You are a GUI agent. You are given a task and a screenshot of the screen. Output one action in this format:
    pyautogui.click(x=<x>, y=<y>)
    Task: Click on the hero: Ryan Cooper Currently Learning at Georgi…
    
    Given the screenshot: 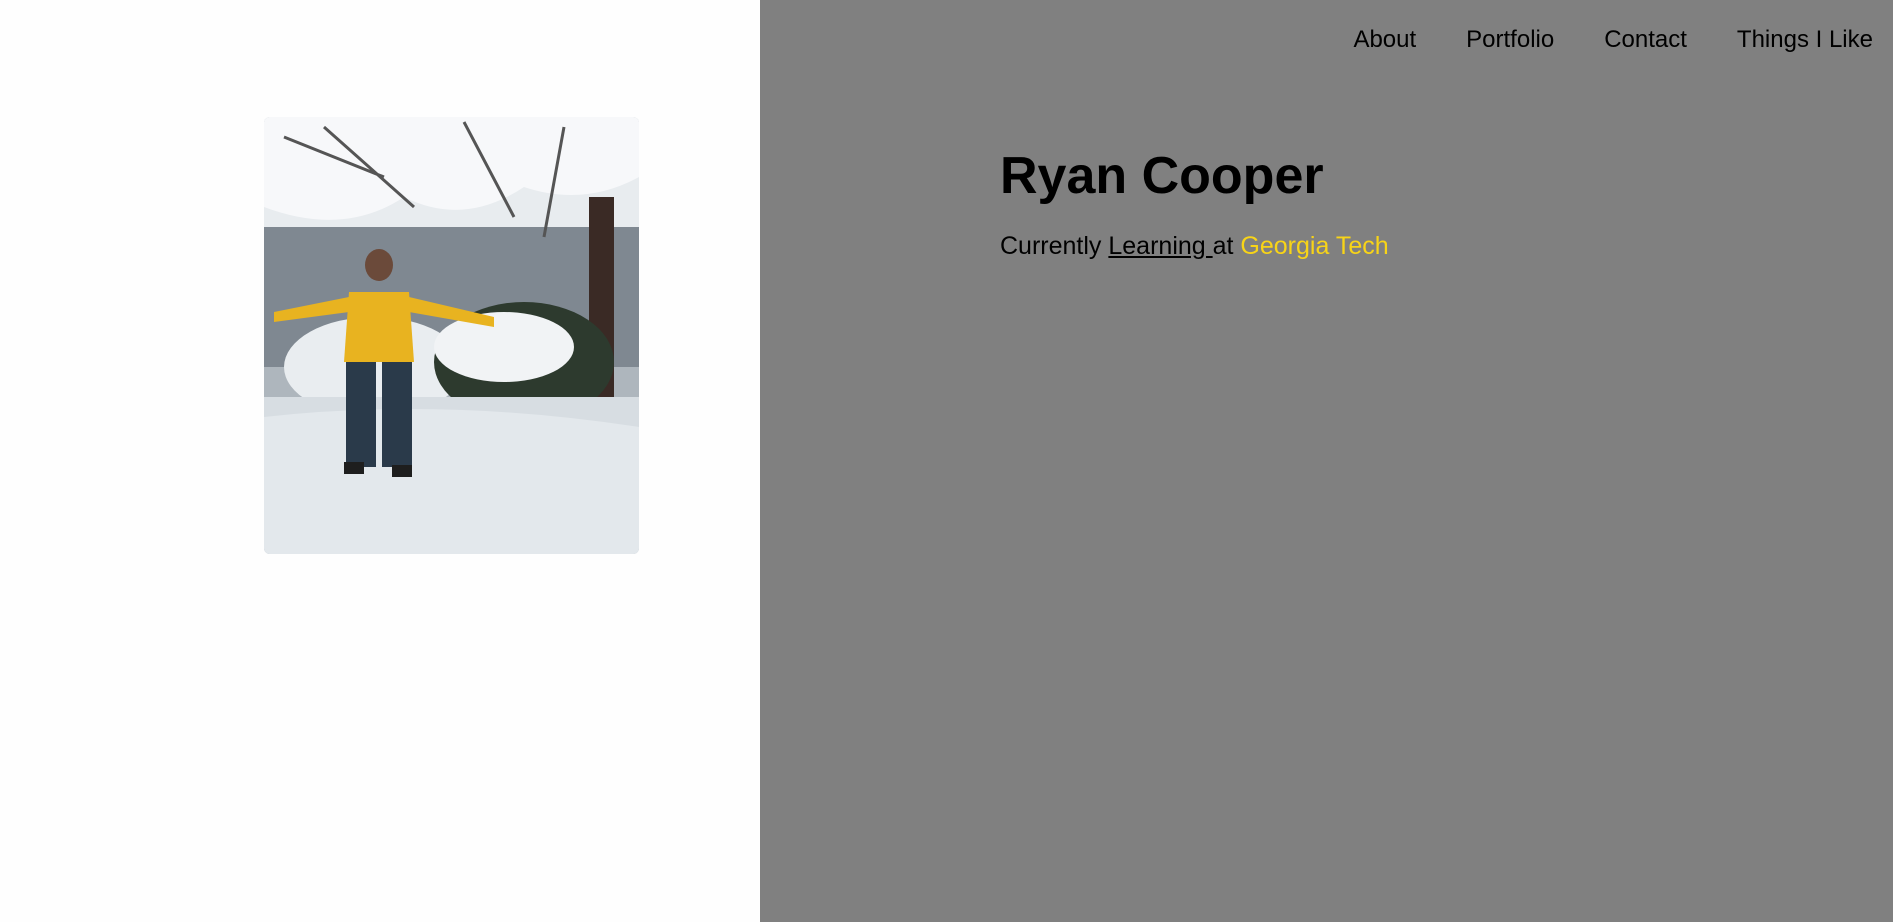 What is the action you would take?
    pyautogui.click(x=1194, y=205)
    